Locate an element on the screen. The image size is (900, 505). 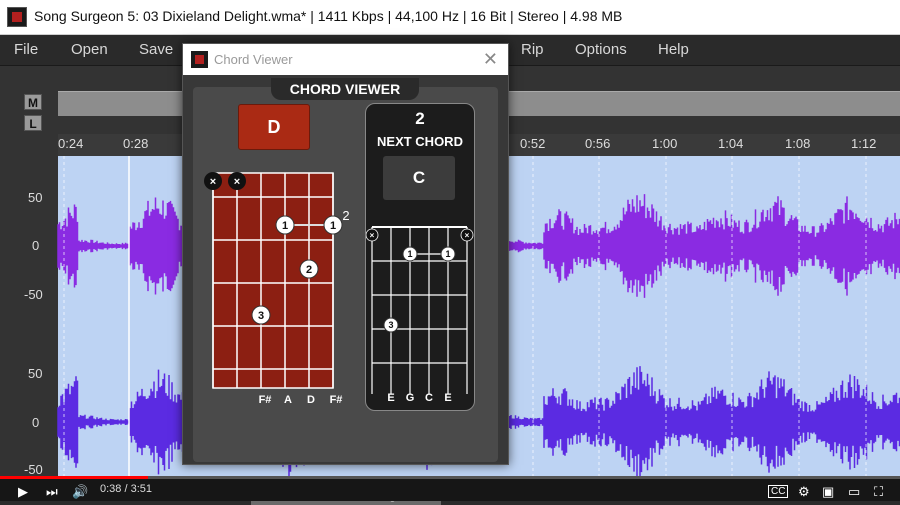
progress-fill is located at coordinates (74, 477).